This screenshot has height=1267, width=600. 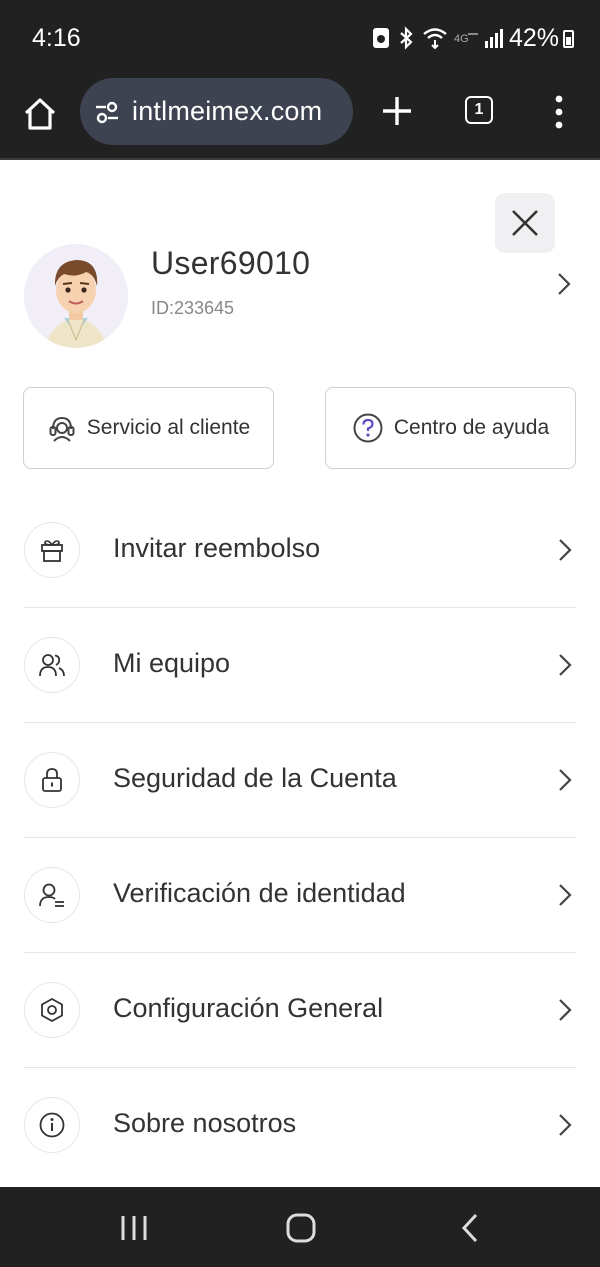 I want to click on nav-home-icon, so click(x=301, y=1228).